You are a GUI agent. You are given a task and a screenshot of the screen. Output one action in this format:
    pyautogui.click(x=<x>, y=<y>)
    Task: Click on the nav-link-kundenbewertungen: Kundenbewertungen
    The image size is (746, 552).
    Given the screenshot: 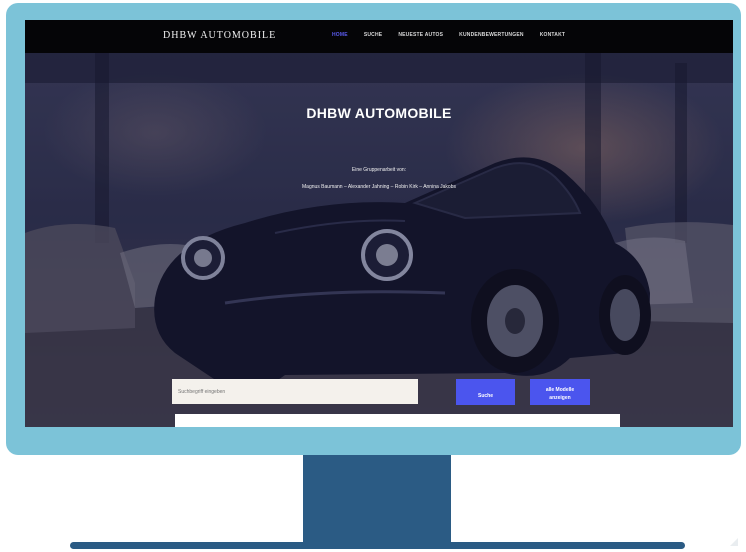 What is the action you would take?
    pyautogui.click(x=491, y=35)
    